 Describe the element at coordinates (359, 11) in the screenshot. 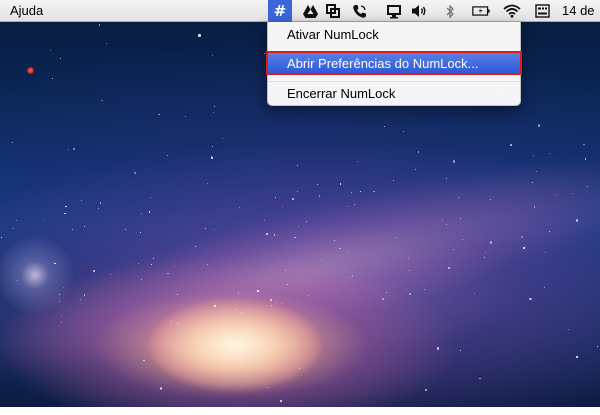

I see `phone-icon` at that location.